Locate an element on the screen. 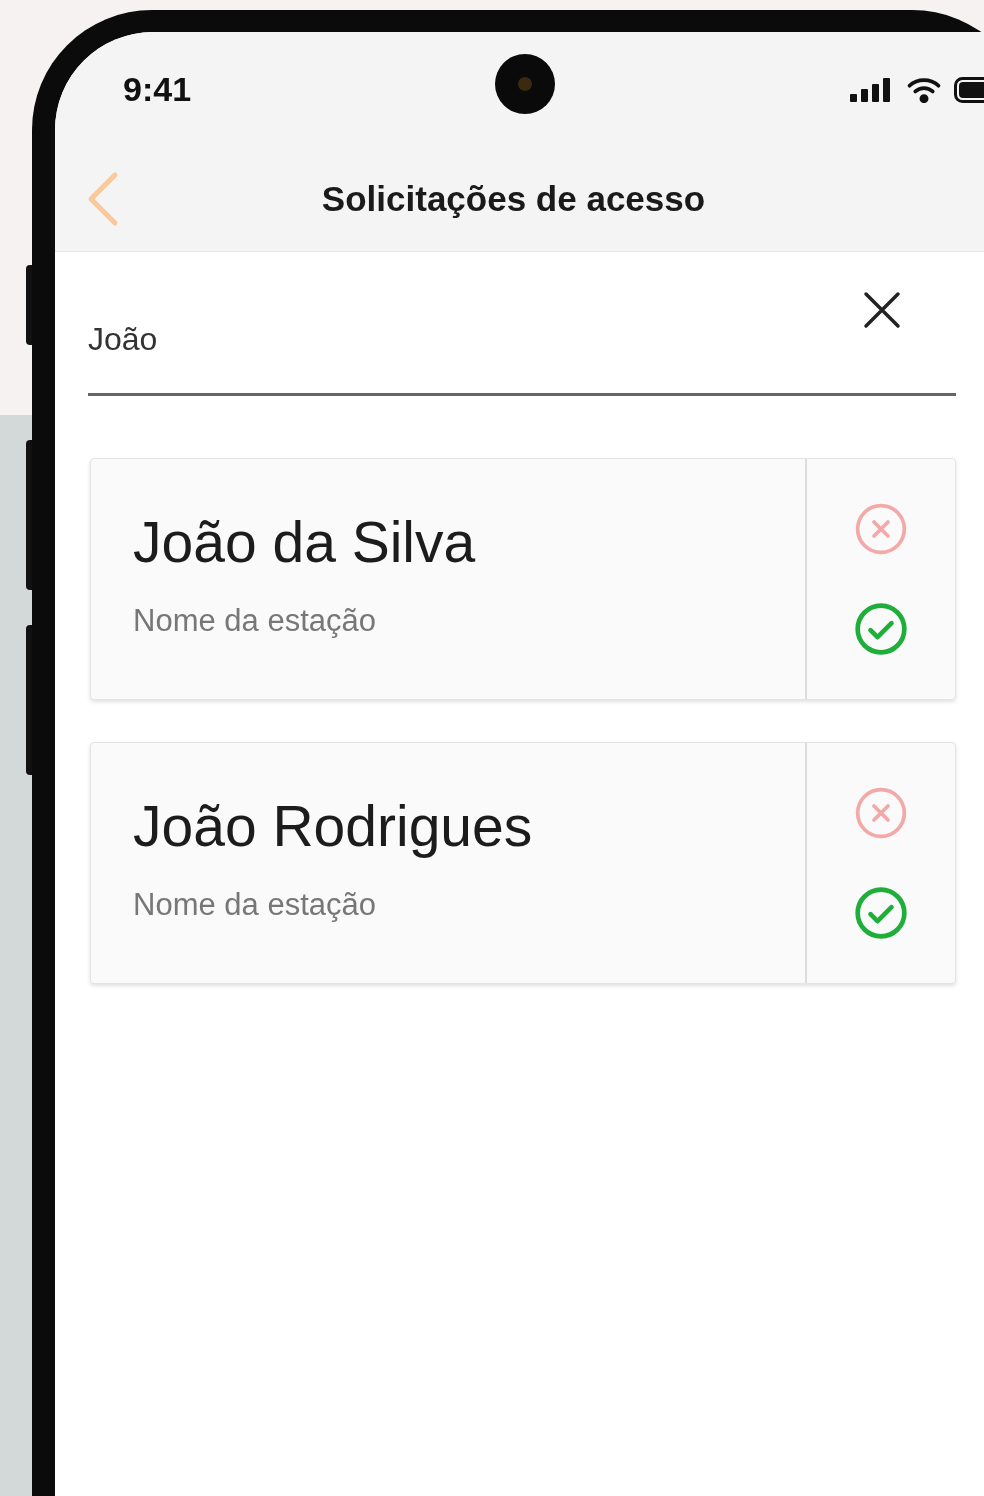 This screenshot has width=984, height=1496. requester-name: João Rodrigues is located at coordinates (333, 826).